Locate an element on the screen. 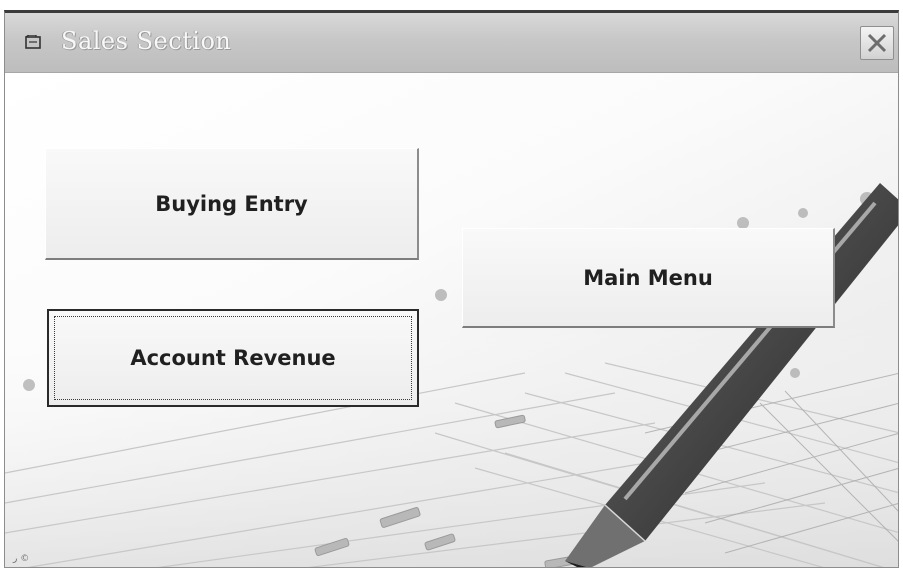 The image size is (903, 572). window-icon is located at coordinates (33, 41).